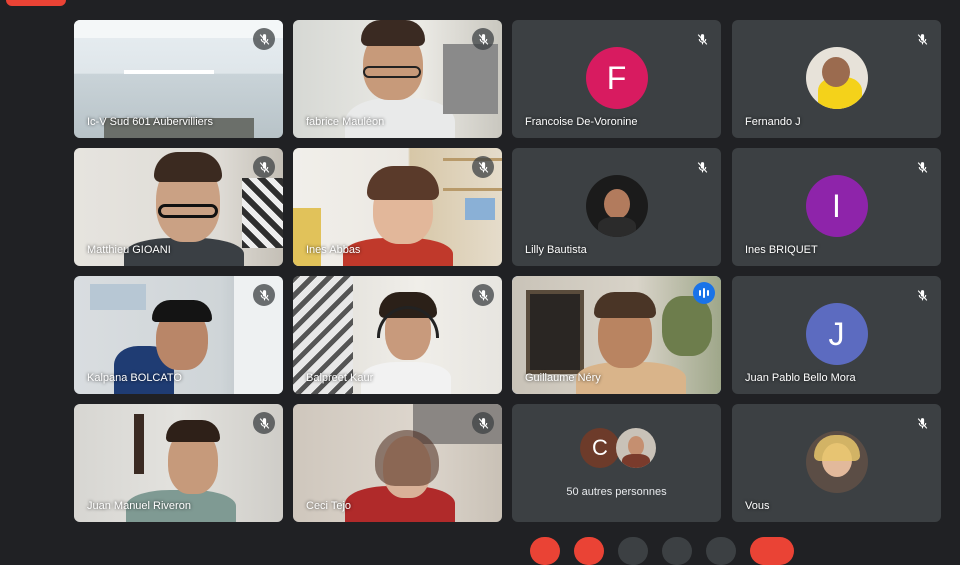  Describe the element at coordinates (178, 79) in the screenshot. I see `participant-tile-1: Ic-V Sud 601 Aubervilliers` at that location.